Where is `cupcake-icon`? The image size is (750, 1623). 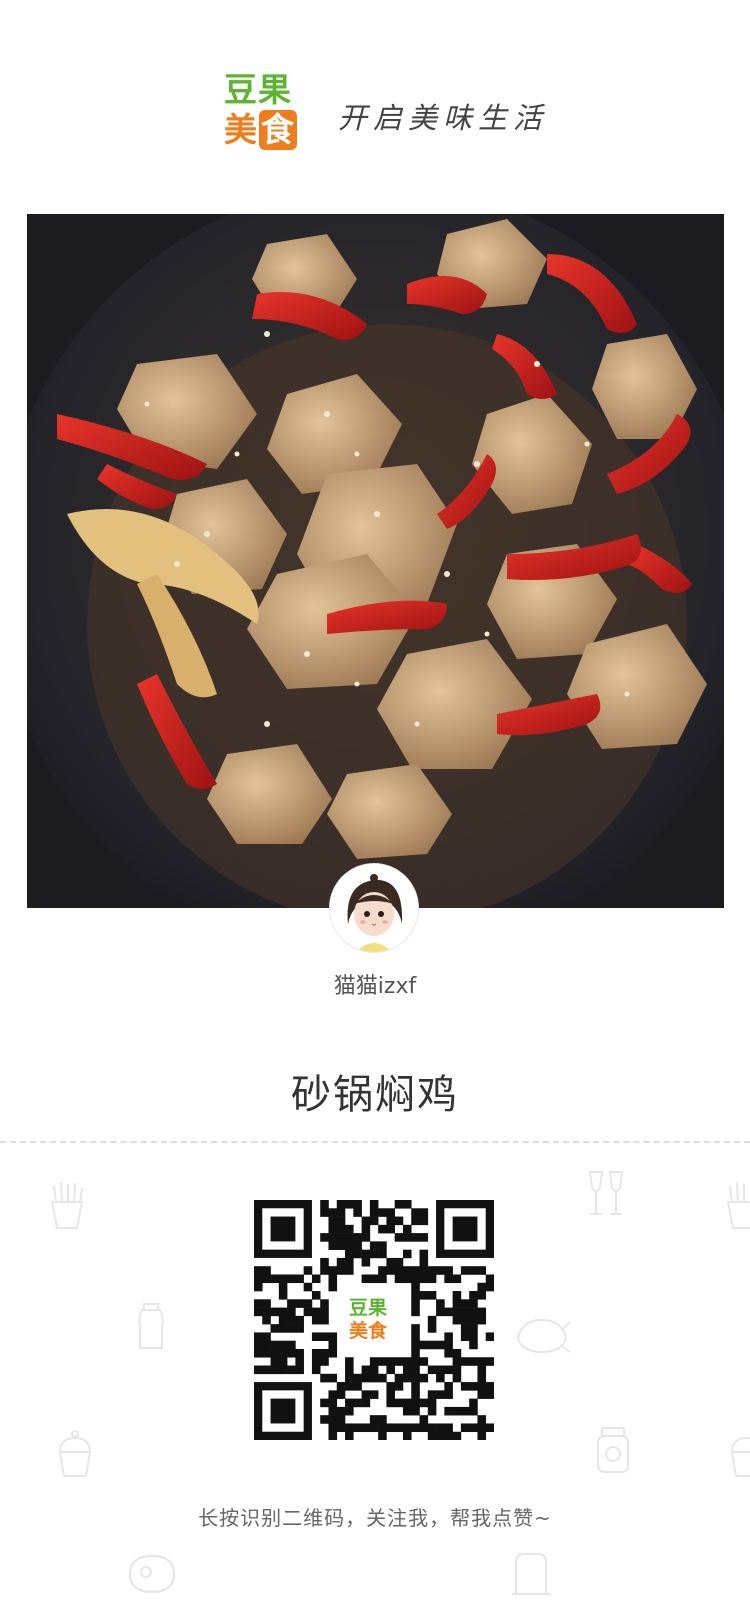
cupcake-icon is located at coordinates (75, 1453).